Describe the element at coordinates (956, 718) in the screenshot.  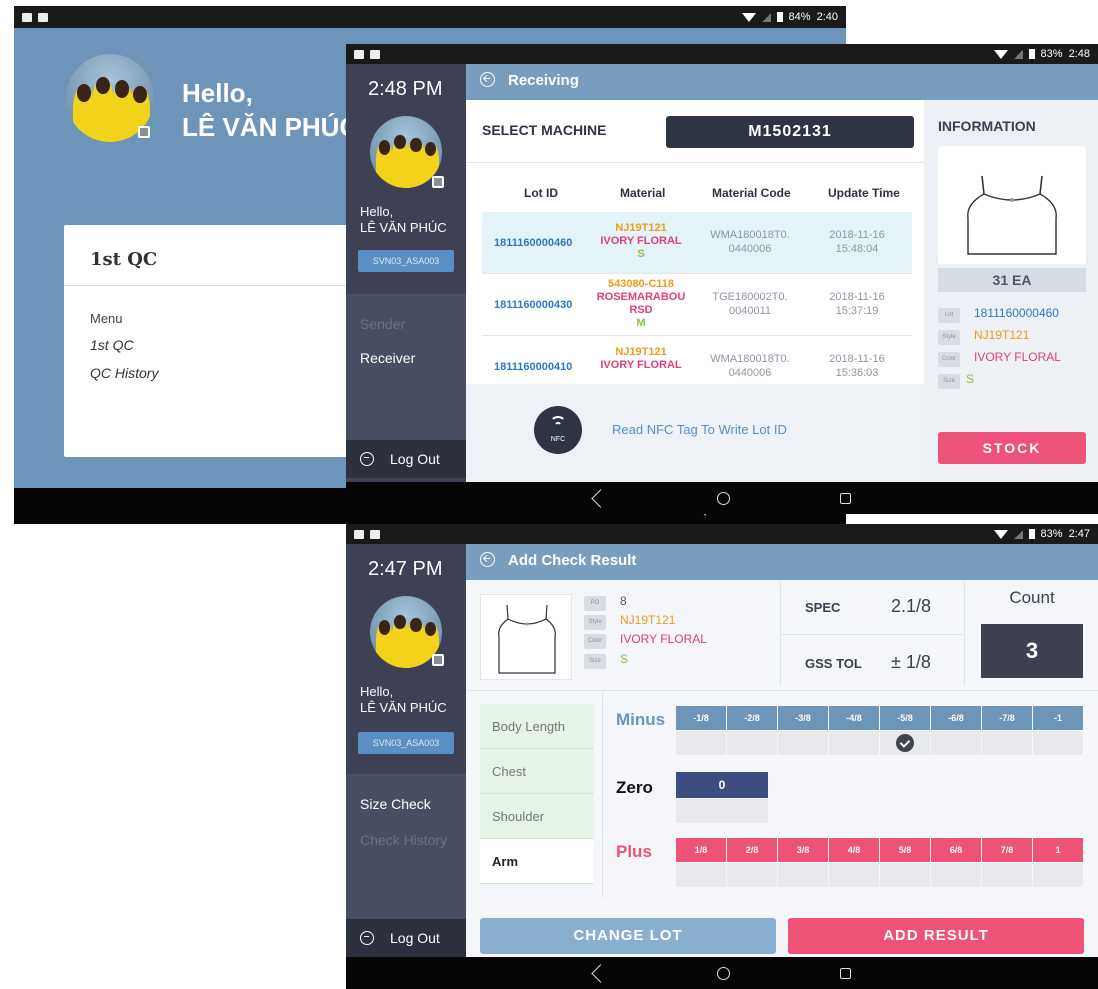
I see `minus-cell: -6/8` at that location.